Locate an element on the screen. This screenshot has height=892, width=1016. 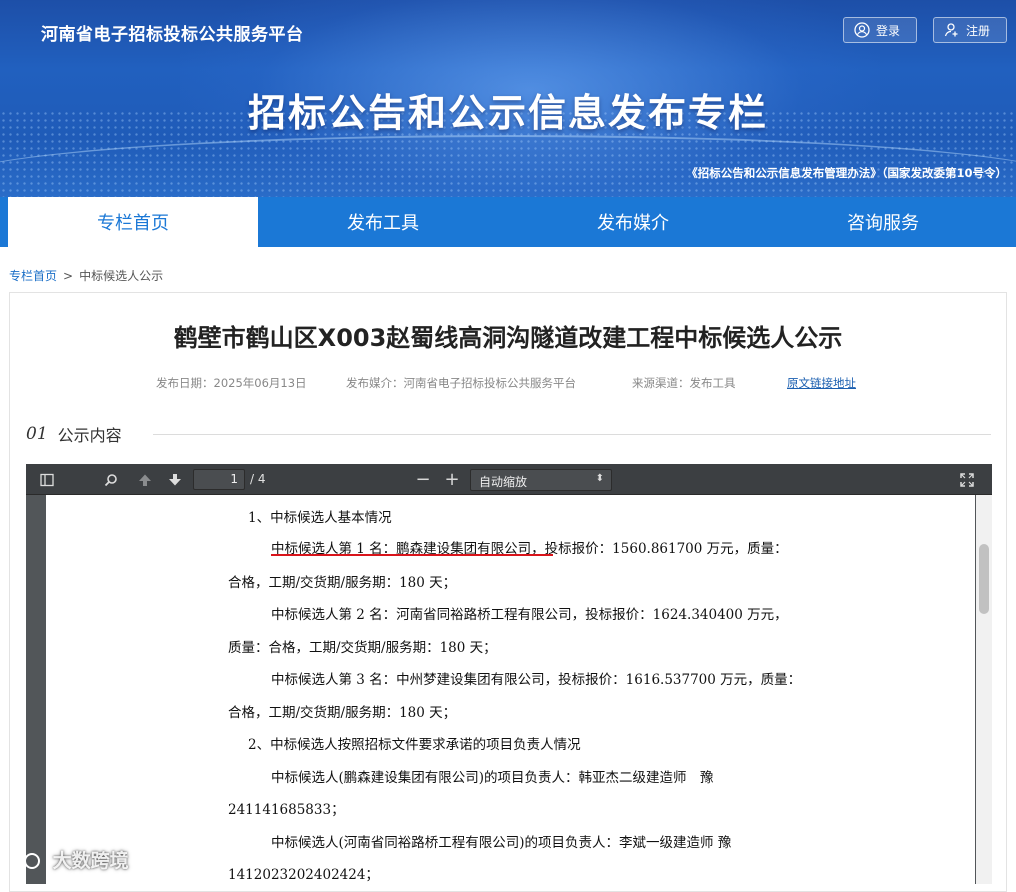
pdf-line: 中标候选人(鹏森建设集团有限公司)的项目负责人：韩亚杰二级建造师 豫 is located at coordinates (492, 778).